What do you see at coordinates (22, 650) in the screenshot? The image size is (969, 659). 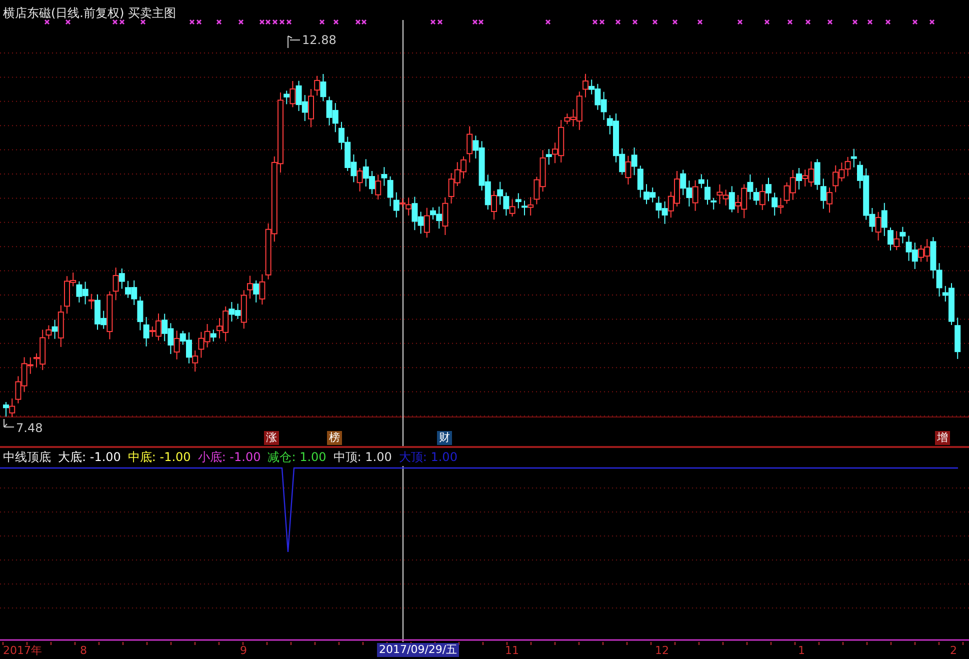 I see `axis-label: 2017年` at bounding box center [22, 650].